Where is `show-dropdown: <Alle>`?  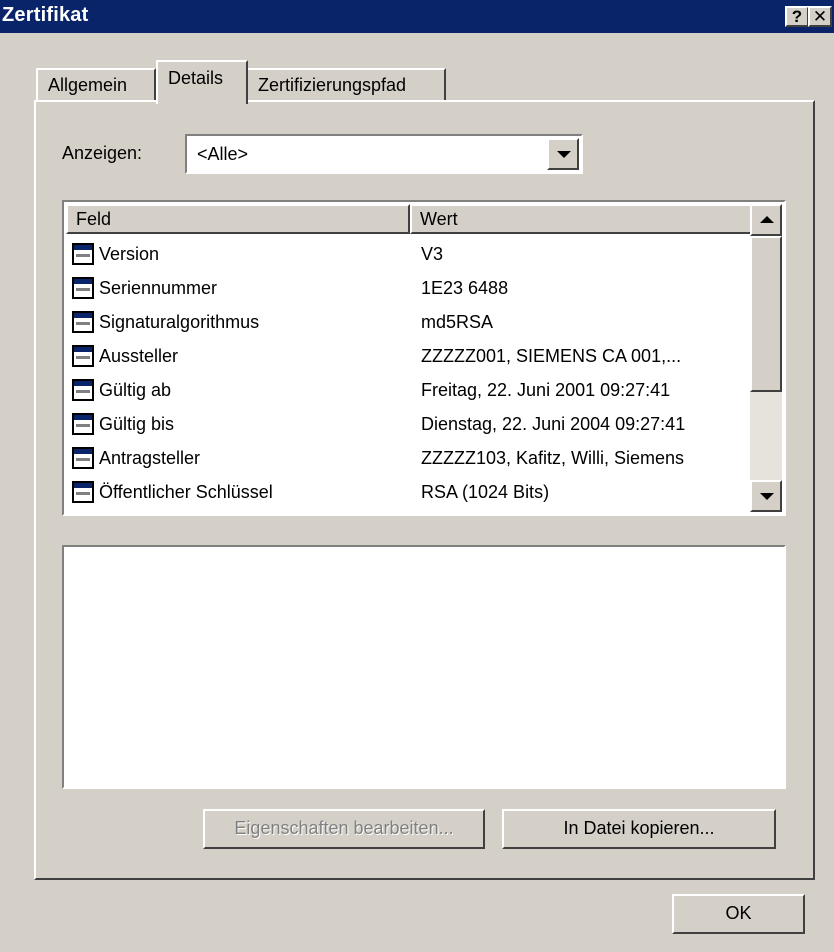 show-dropdown: <Alle> is located at coordinates (384, 154).